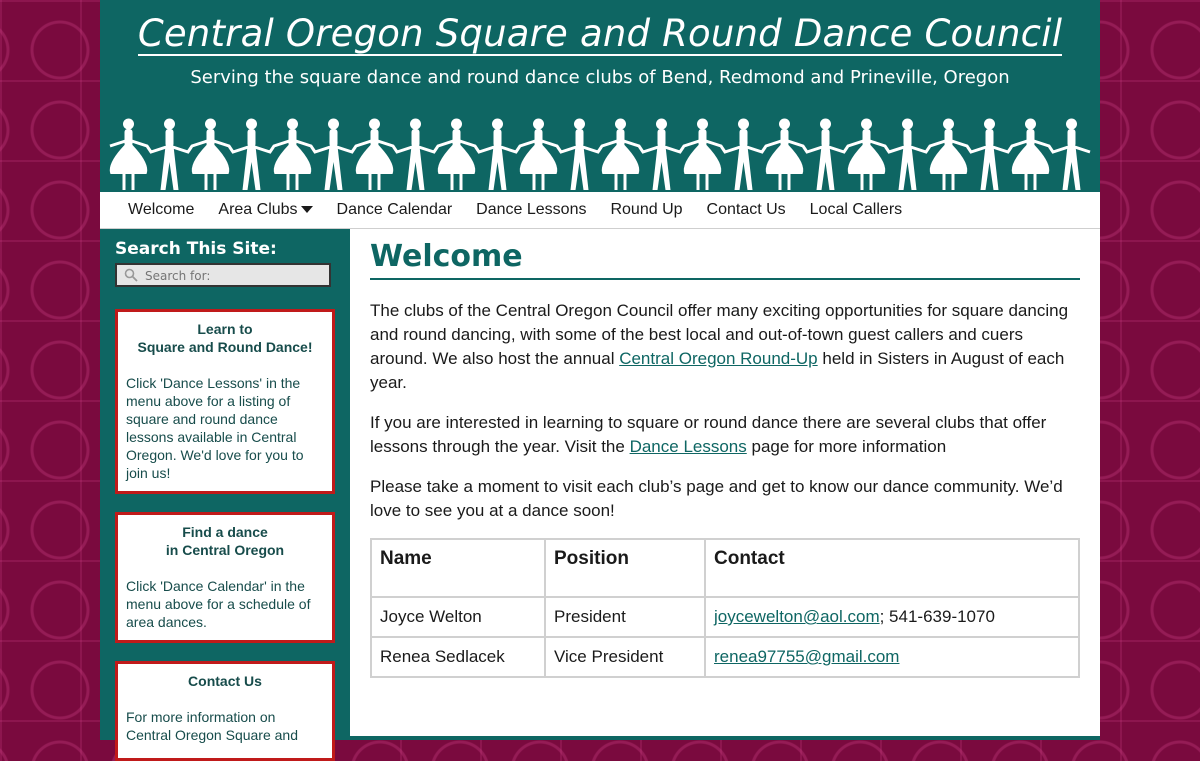 This screenshot has height=761, width=1200. Describe the element at coordinates (225, 541) in the screenshot. I see `widget-title: Find a dance in Central Oregon` at that location.